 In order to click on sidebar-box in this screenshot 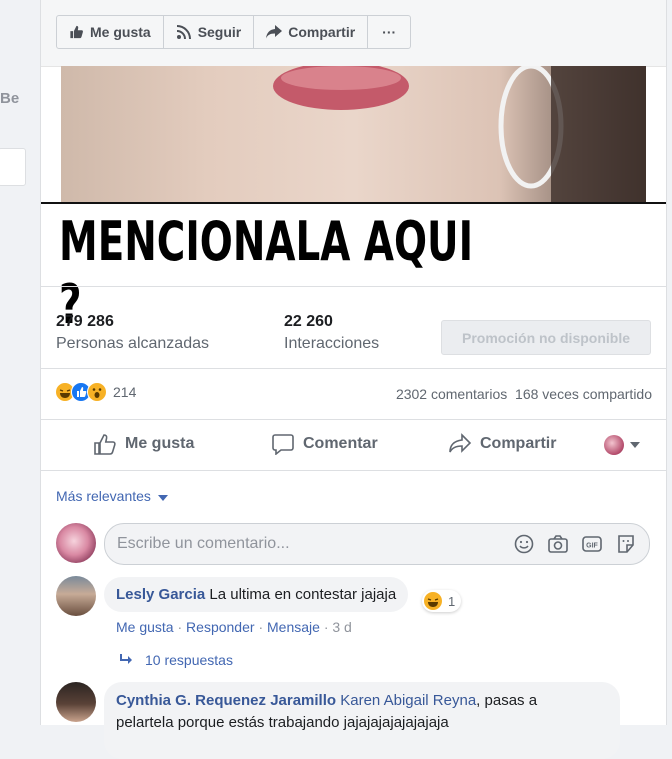, I will do `click(13, 167)`.